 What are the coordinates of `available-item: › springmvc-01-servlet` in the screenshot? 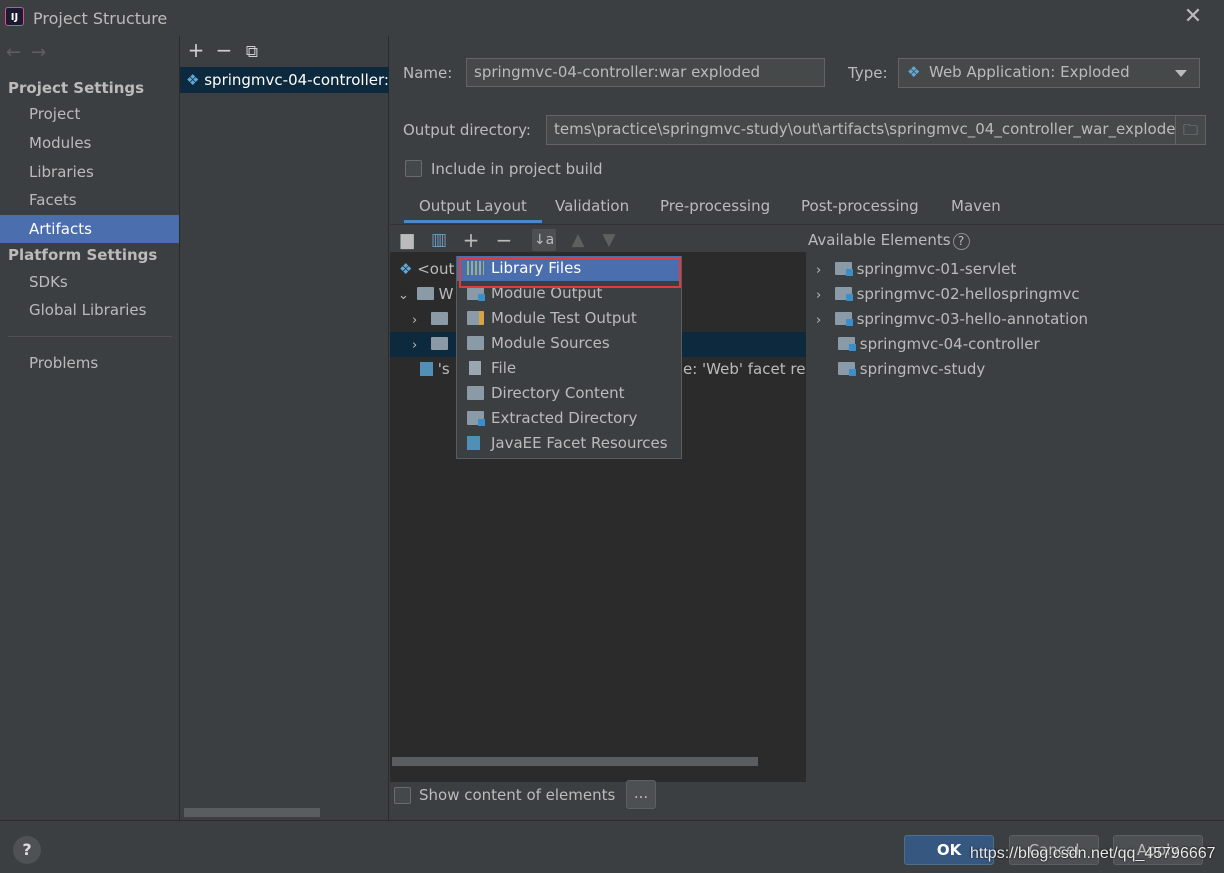 It's located at (912, 269).